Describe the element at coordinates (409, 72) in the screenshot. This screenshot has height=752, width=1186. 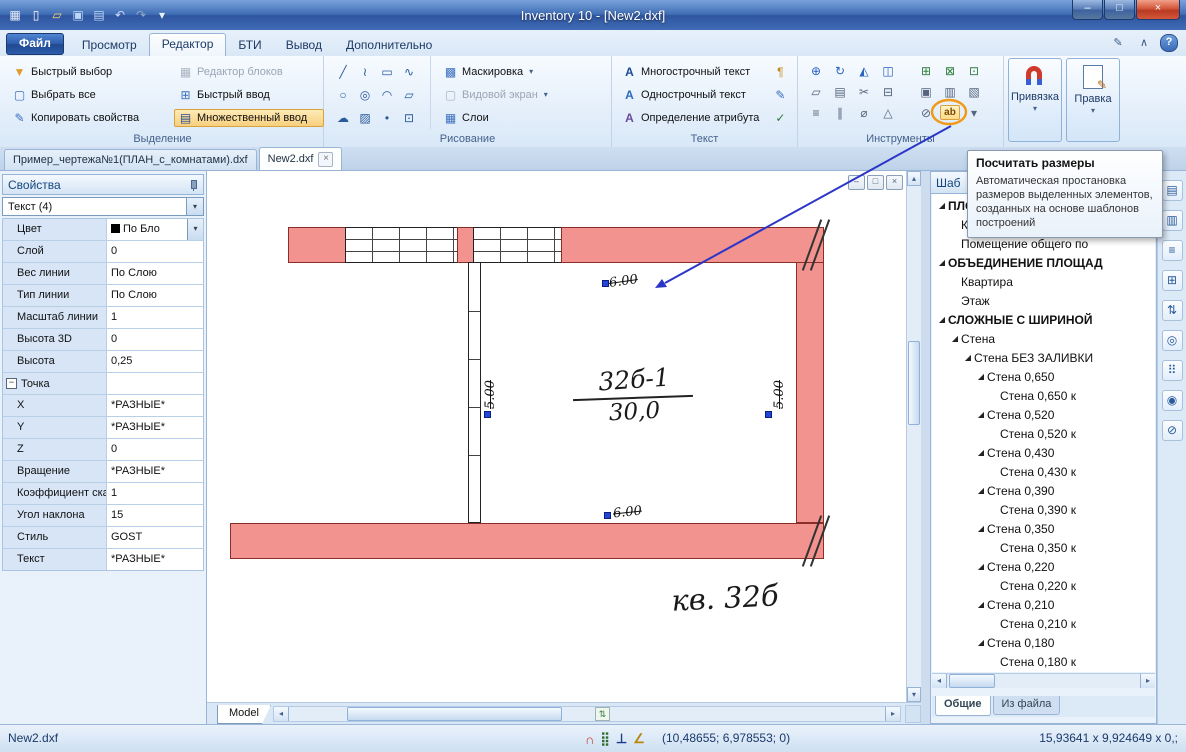
I see `spline-icon: ∿` at that location.